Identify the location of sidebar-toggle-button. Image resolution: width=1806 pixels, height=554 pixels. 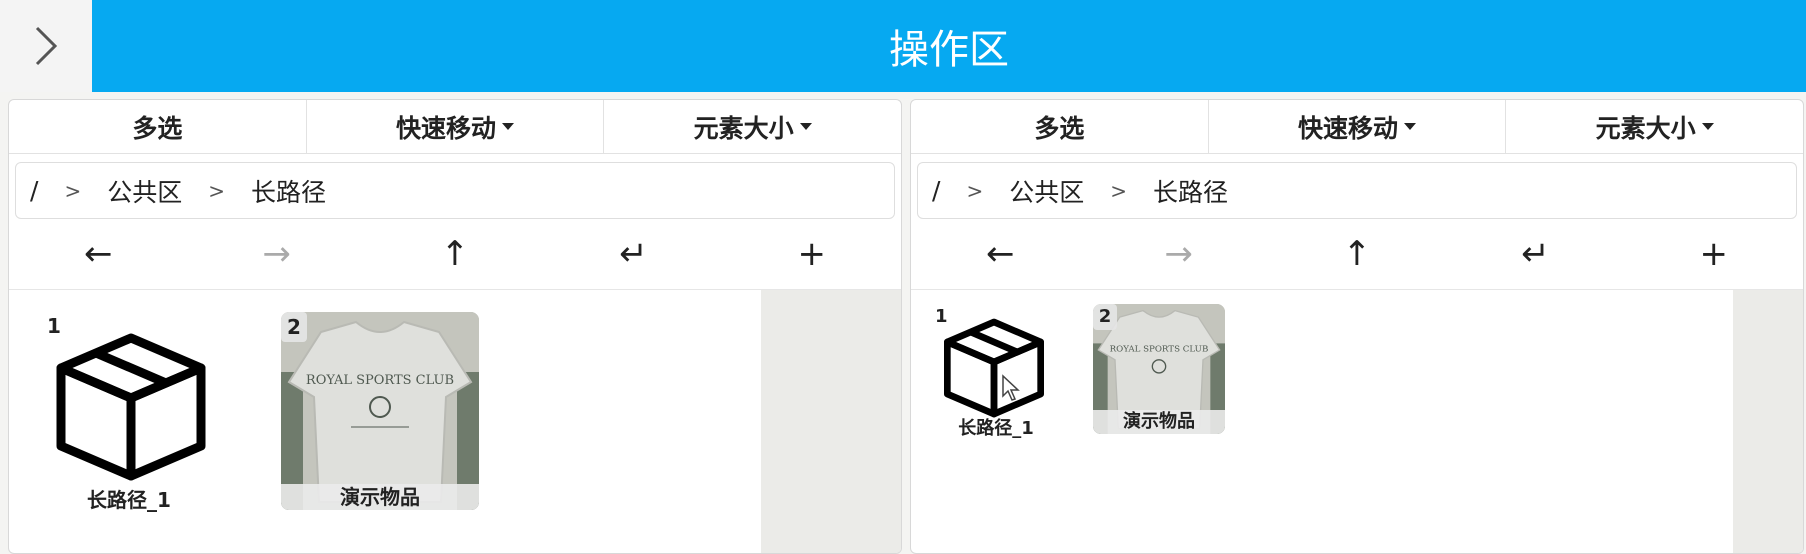
(46, 46).